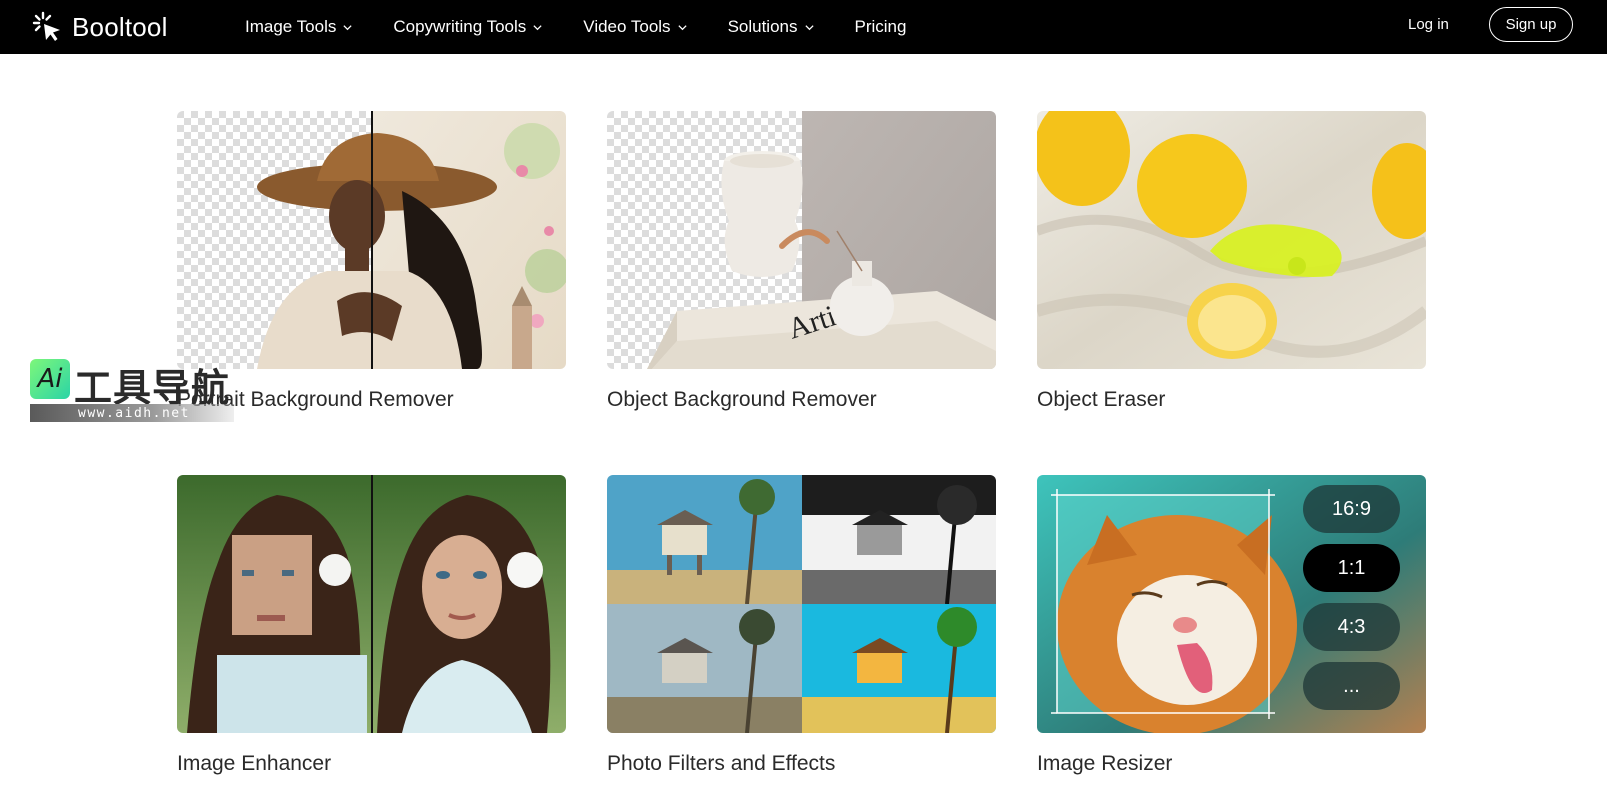  I want to click on tool-card-image-resizer: 16:9 1:1 4:3 ... Image Resizer, so click(1231, 625).